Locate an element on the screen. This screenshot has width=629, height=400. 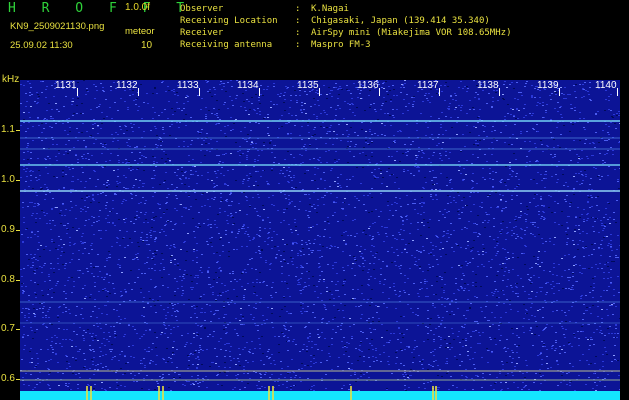
meteor-label: meteor is located at coordinates (140, 31).